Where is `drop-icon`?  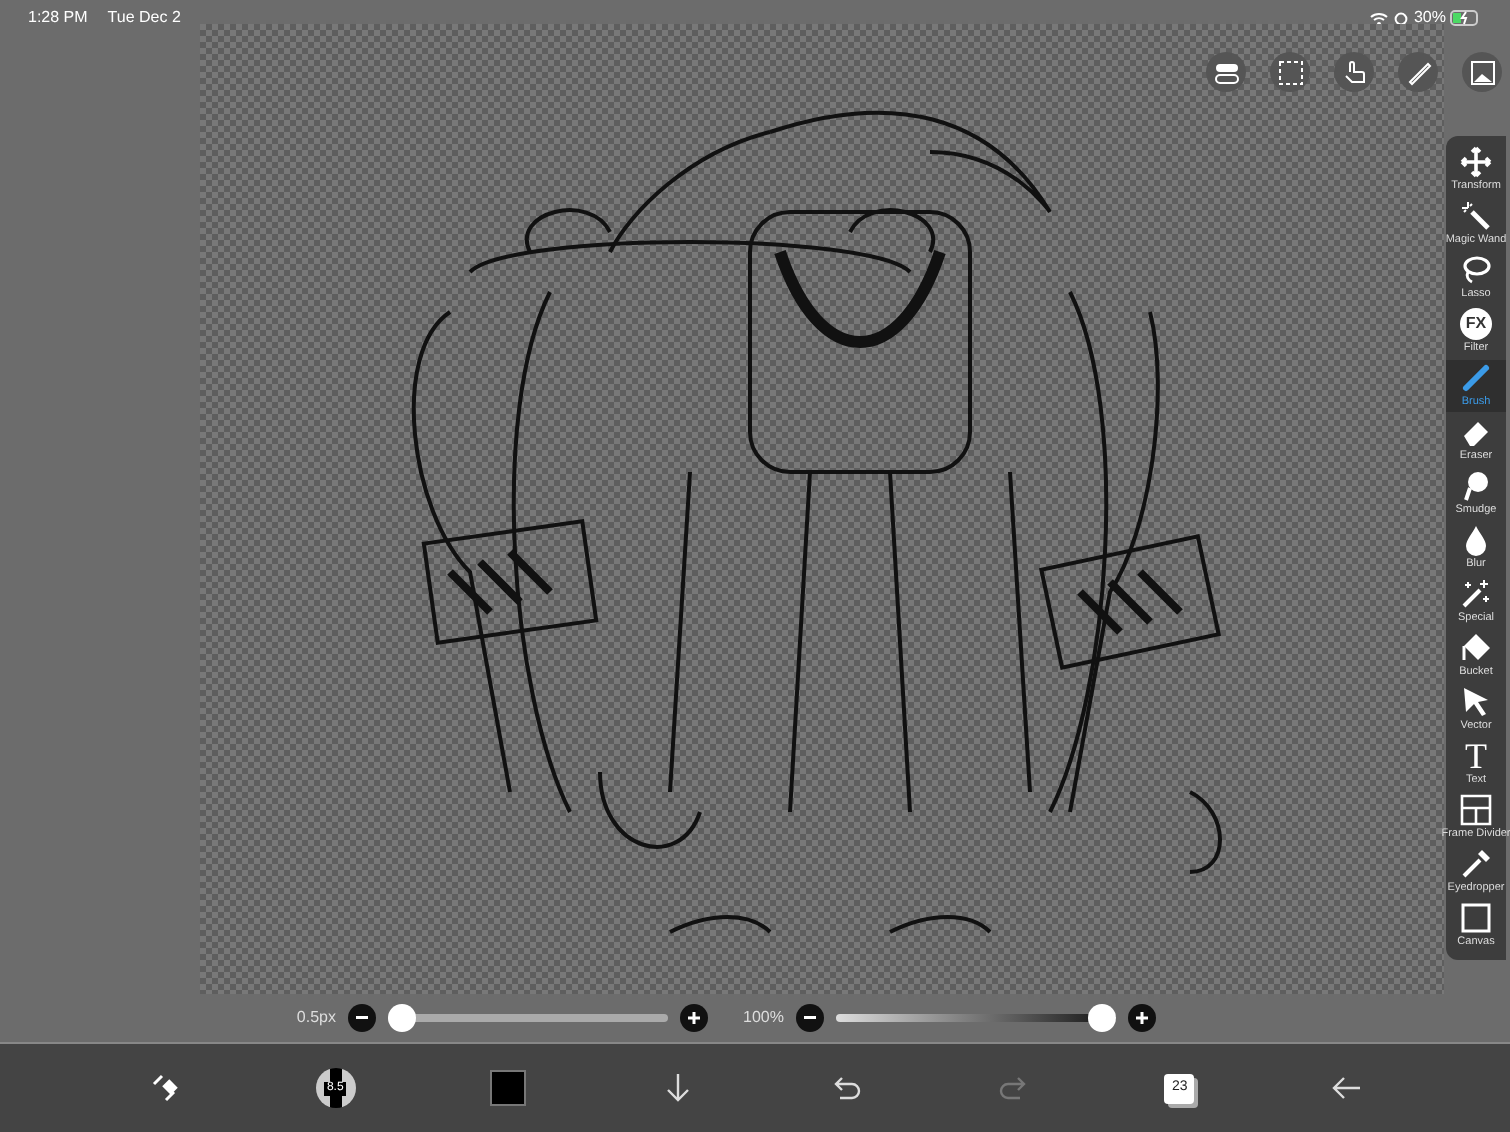 drop-icon is located at coordinates (1476, 540).